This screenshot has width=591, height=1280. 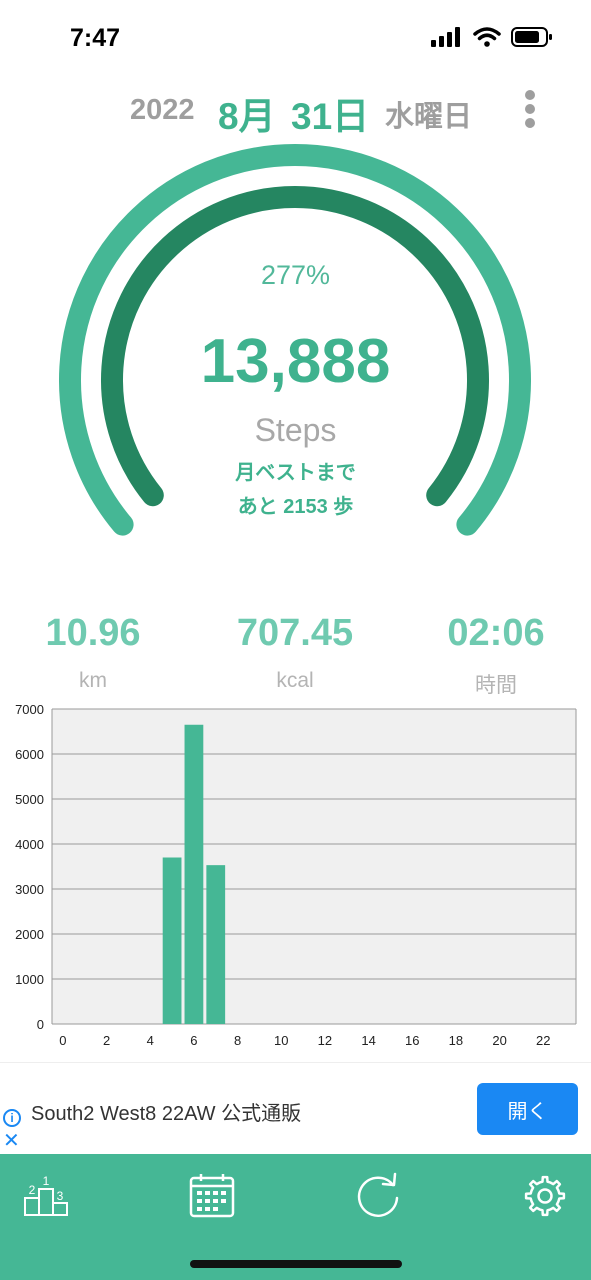 I want to click on calories-value: 707.45, so click(x=295, y=633).